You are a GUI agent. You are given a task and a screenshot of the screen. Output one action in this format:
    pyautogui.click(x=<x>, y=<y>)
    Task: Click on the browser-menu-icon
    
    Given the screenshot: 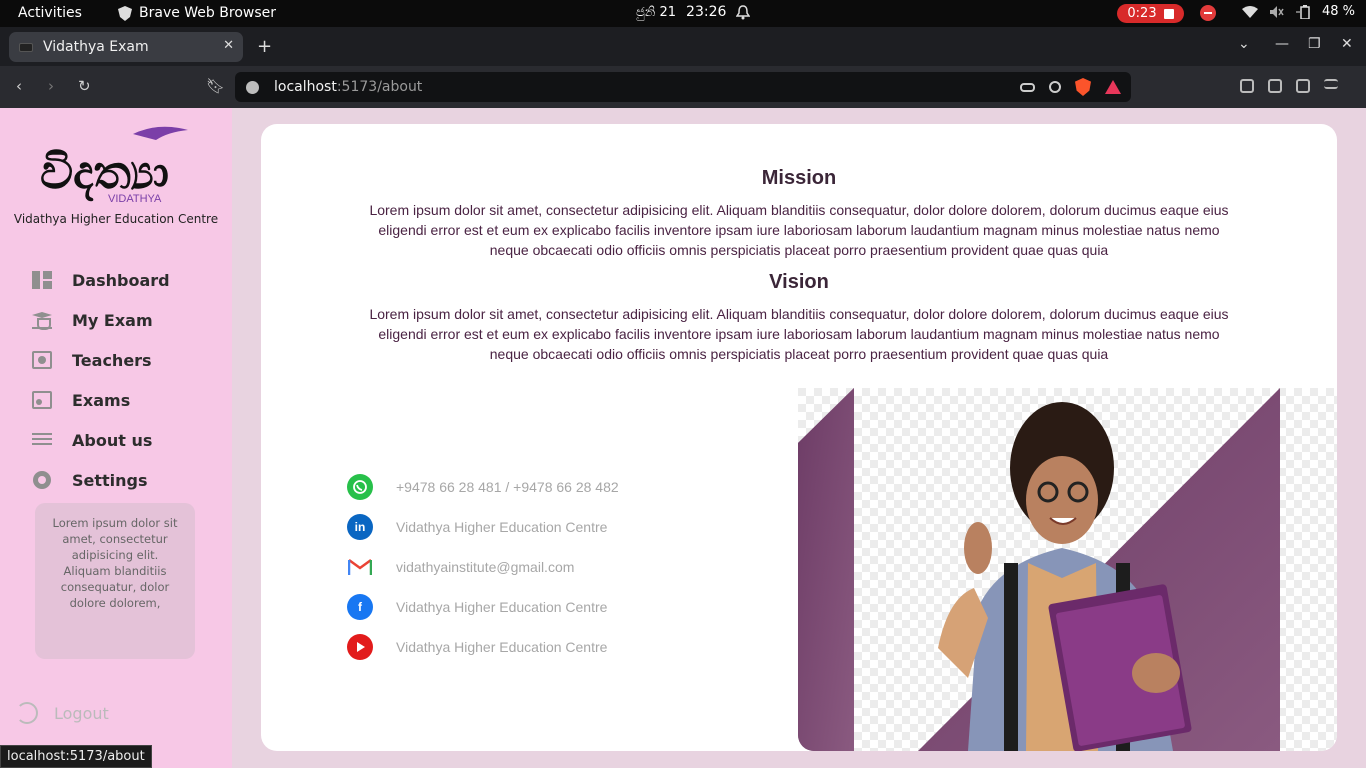 What is the action you would take?
    pyautogui.click(x=1331, y=84)
    